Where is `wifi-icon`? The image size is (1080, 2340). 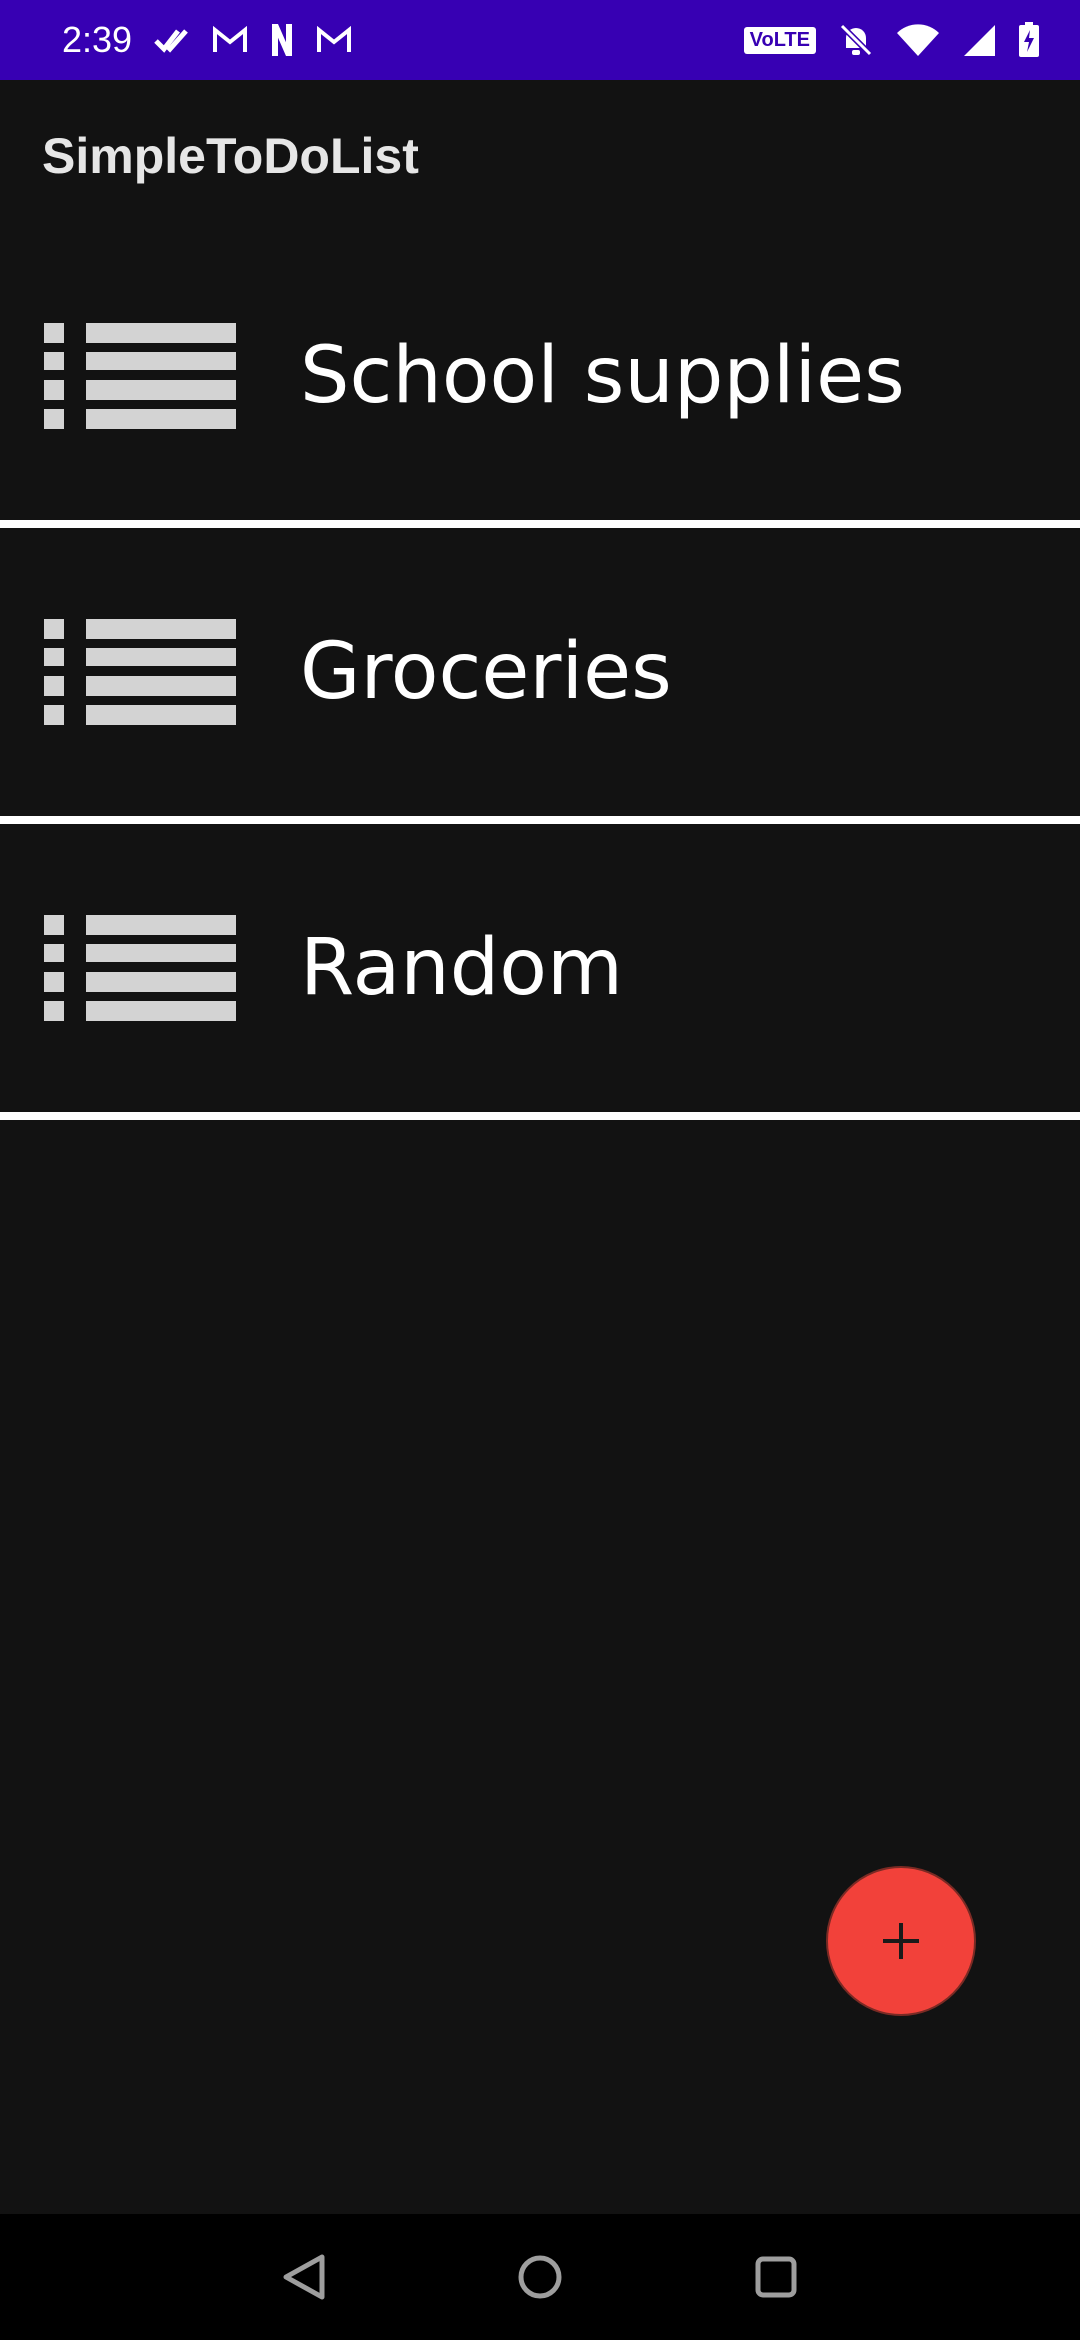 wifi-icon is located at coordinates (918, 40).